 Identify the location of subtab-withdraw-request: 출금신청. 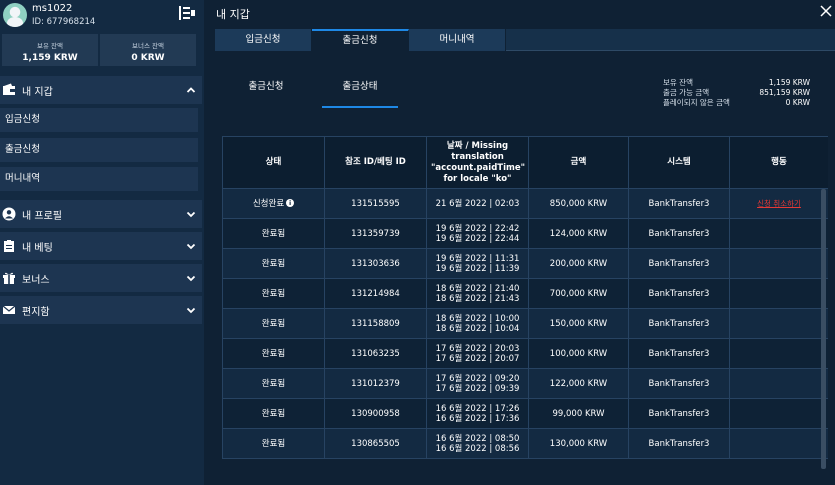
(266, 85).